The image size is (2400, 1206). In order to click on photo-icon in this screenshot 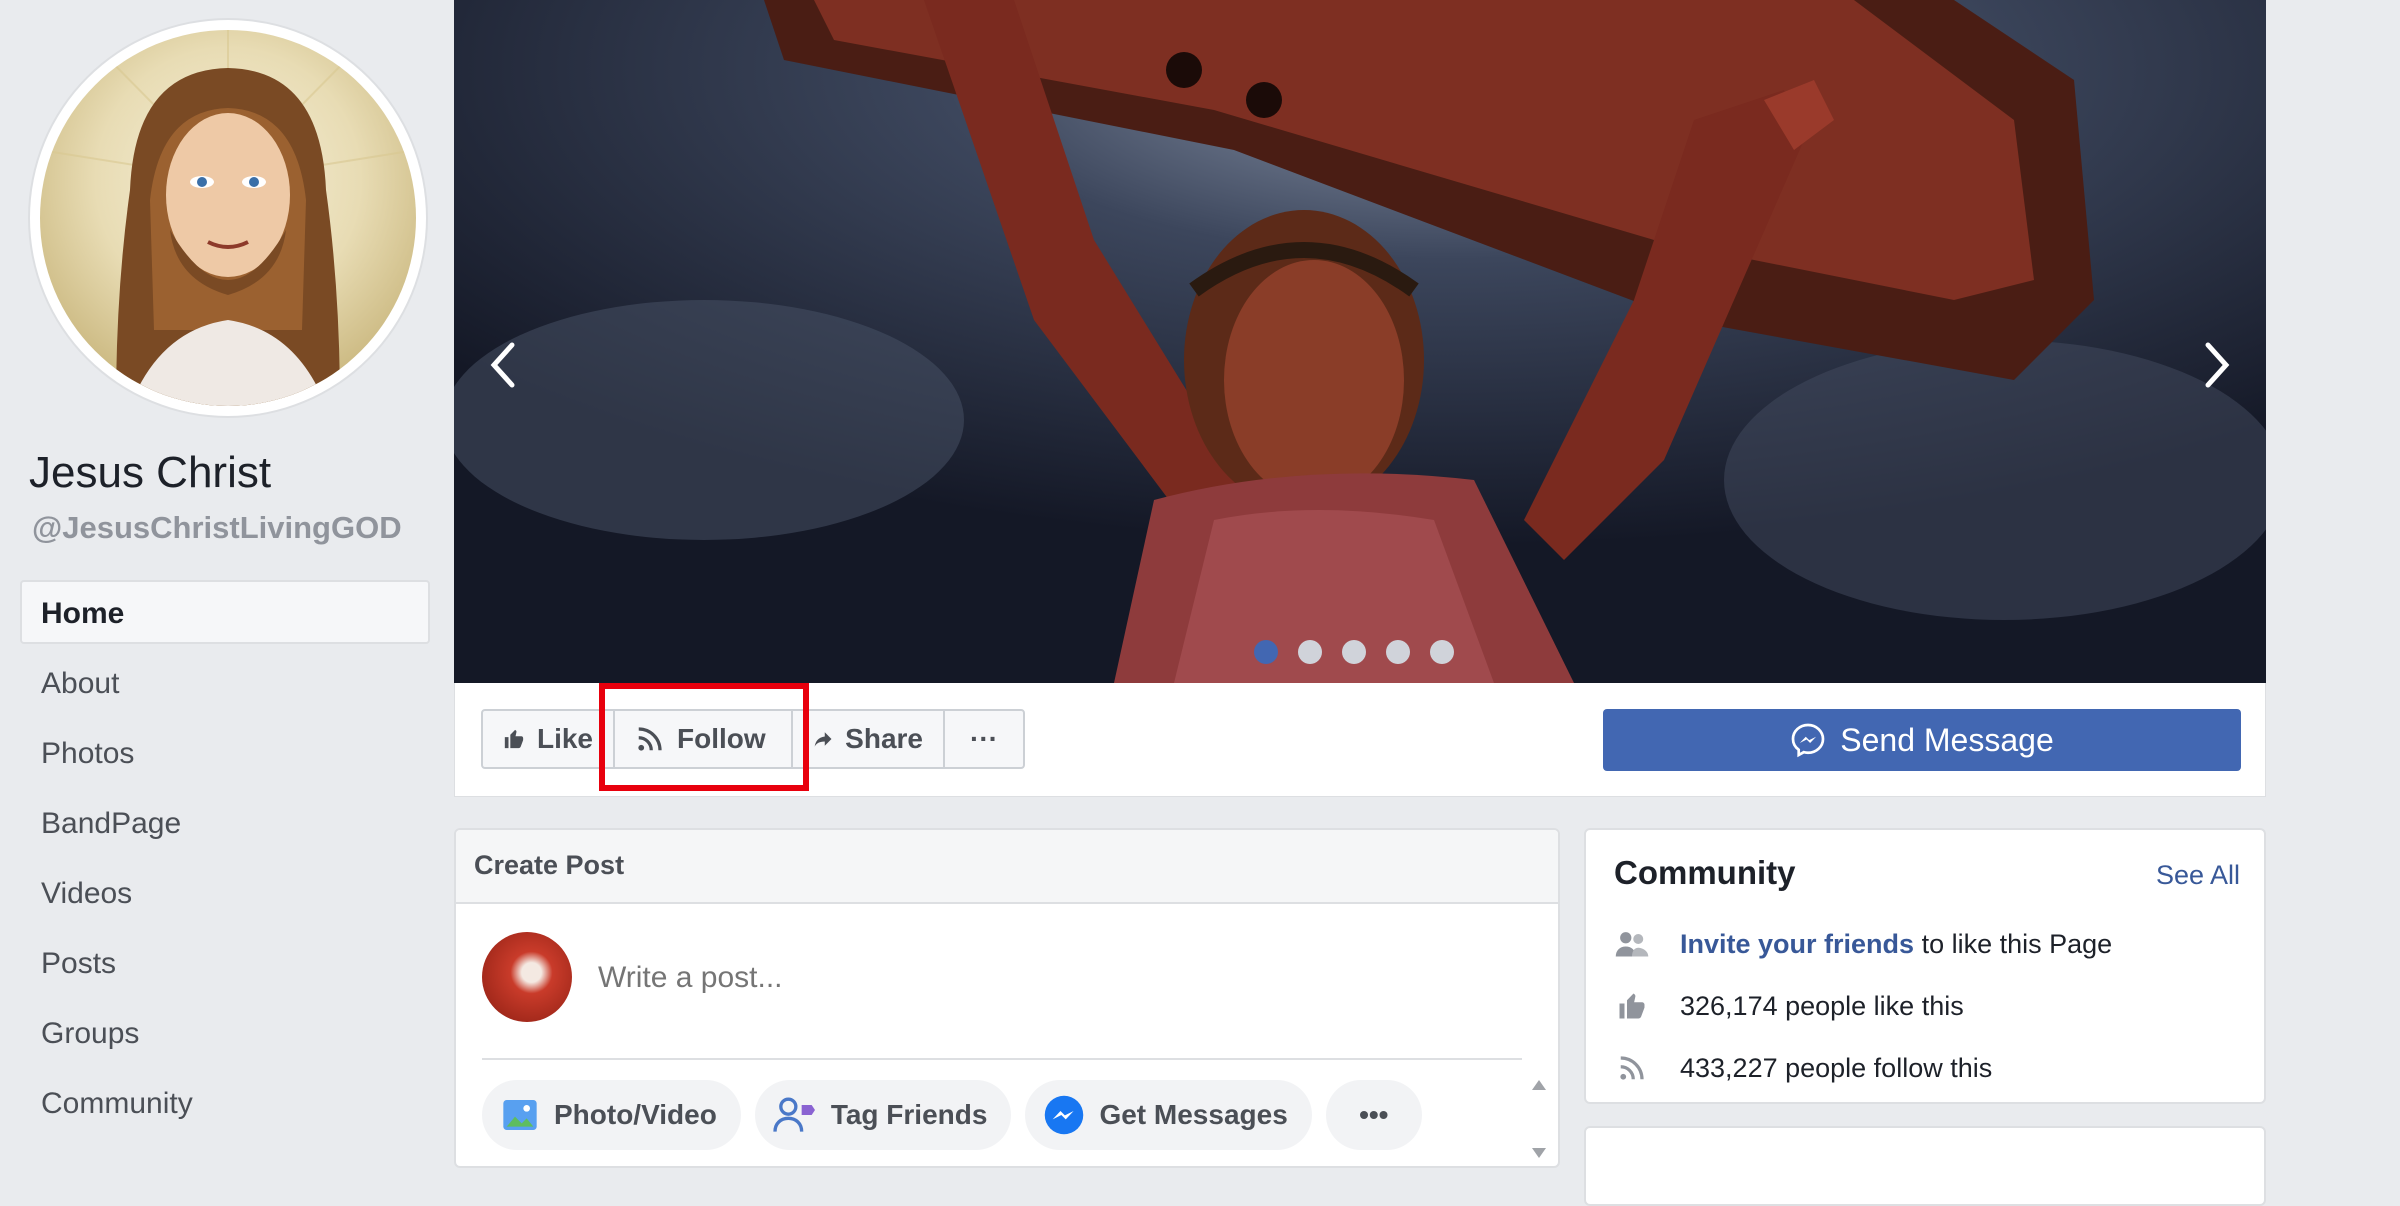, I will do `click(520, 1115)`.